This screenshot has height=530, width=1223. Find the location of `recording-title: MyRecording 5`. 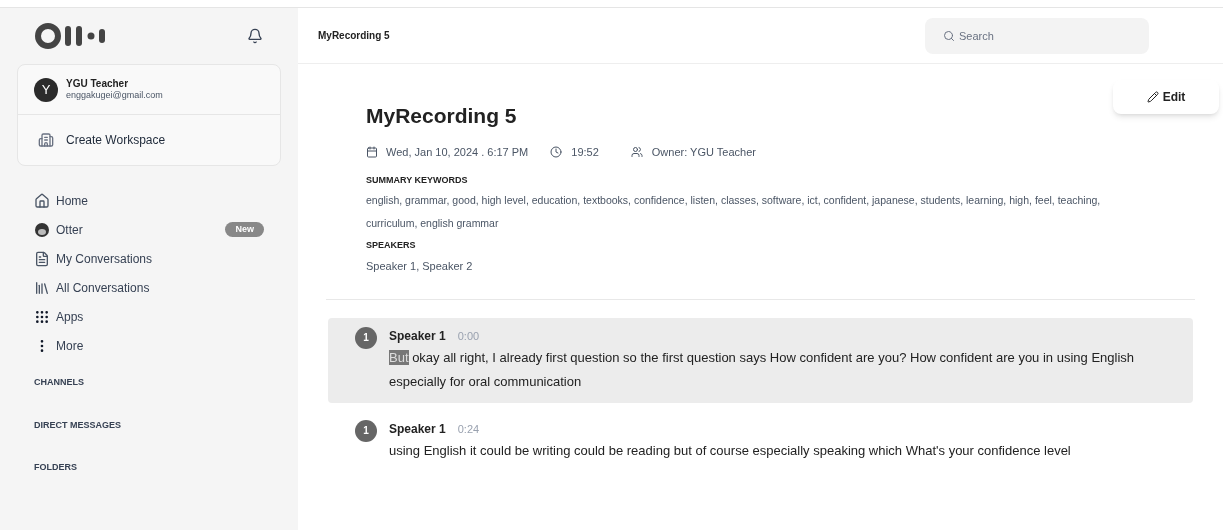

recording-title: MyRecording 5 is located at coordinates (442, 116).